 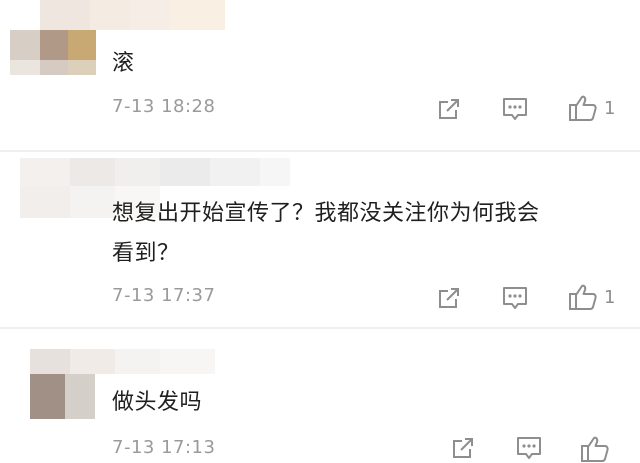 What do you see at coordinates (146, 253) in the screenshot?
I see `comment-text-line2: 看到？` at bounding box center [146, 253].